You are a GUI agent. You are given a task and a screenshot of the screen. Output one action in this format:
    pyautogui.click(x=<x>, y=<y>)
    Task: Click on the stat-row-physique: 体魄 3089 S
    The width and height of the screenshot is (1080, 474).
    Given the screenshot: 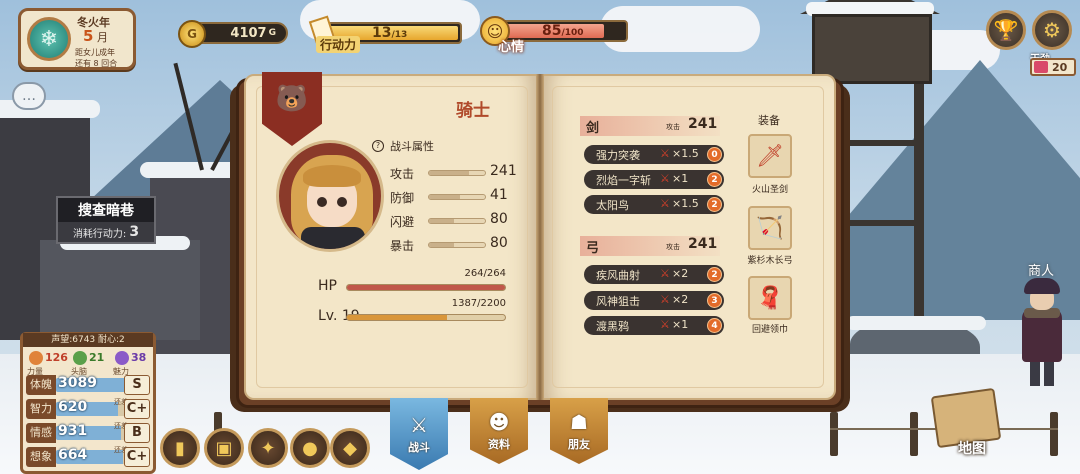 What is the action you would take?
    pyautogui.click(x=88, y=386)
    